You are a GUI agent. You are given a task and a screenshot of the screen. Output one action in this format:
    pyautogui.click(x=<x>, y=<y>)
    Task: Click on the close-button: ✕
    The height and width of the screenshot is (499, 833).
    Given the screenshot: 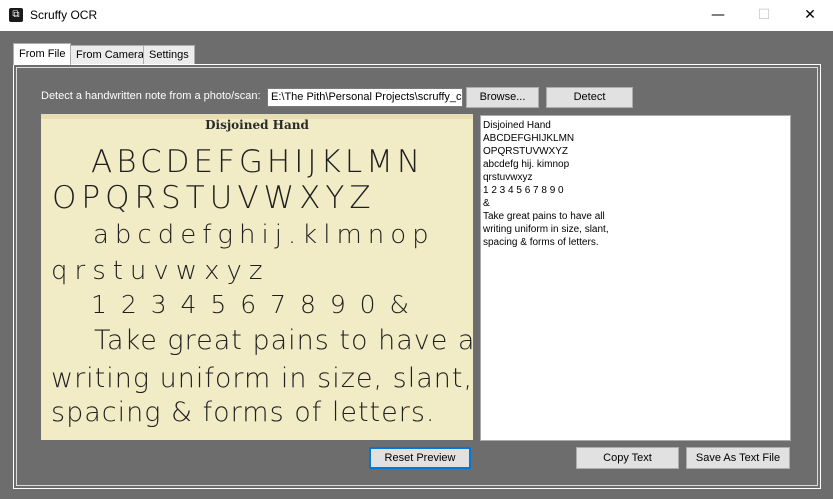 What is the action you would take?
    pyautogui.click(x=810, y=15)
    